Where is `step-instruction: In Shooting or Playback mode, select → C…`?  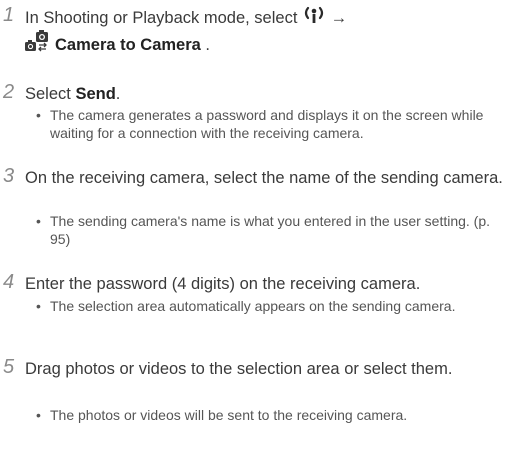 step-instruction: In Shooting or Playback mode, select → C… is located at coordinates (268, 31).